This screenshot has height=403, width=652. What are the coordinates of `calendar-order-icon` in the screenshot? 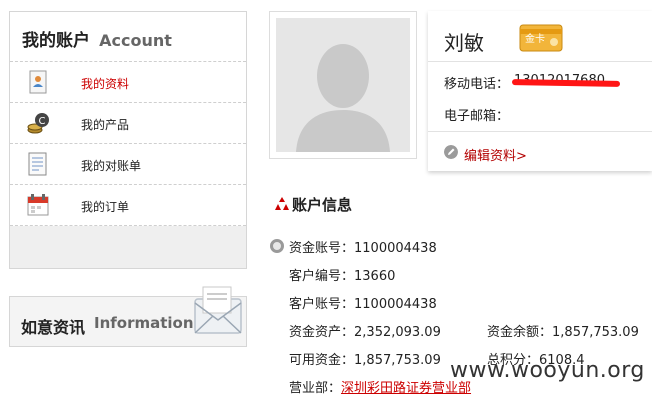 It's located at (38, 205).